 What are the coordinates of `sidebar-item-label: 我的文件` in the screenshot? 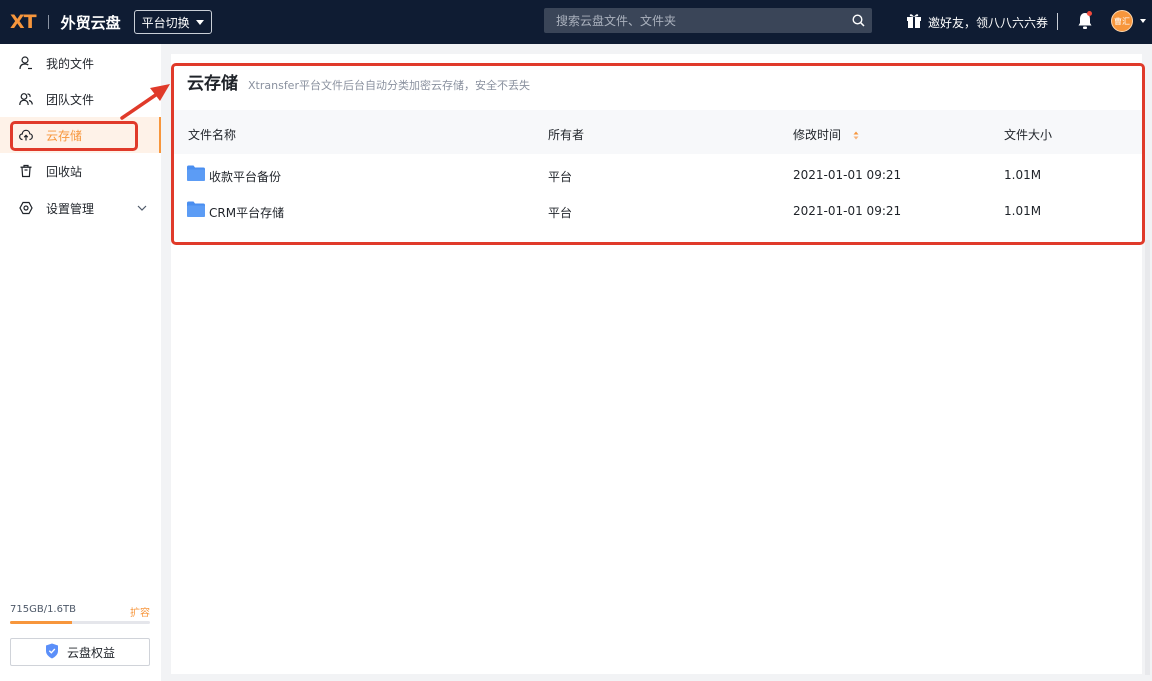 It's located at (70, 63).